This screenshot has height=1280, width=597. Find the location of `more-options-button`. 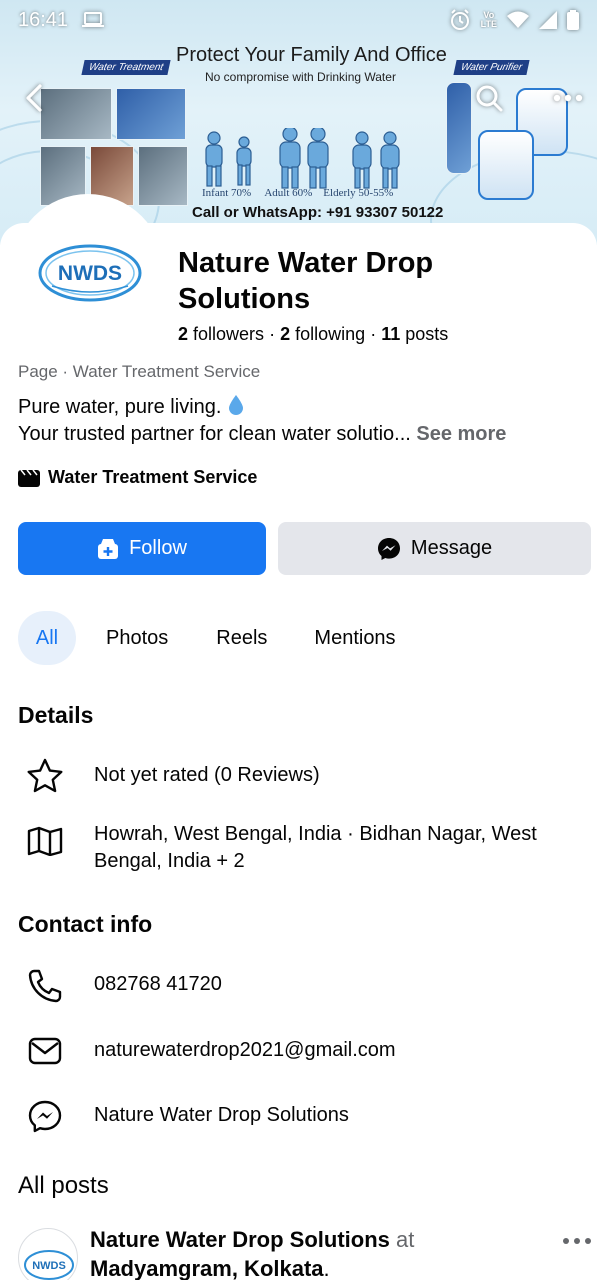

more-options-button is located at coordinates (568, 98).